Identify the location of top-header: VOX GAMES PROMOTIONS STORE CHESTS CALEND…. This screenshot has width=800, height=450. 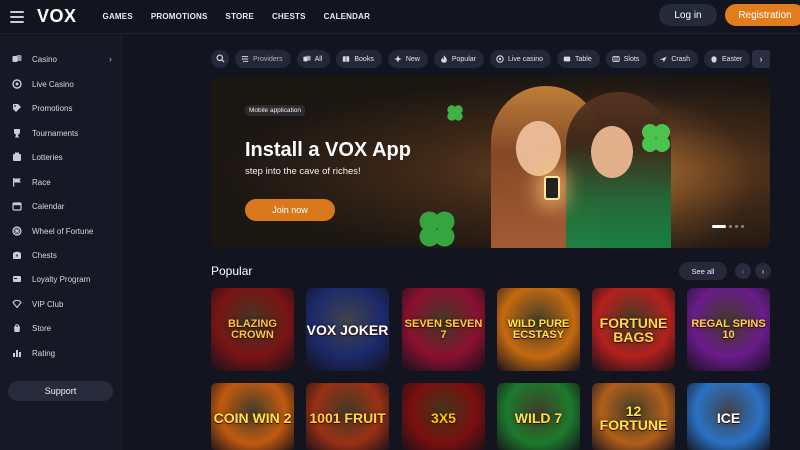
(400, 17).